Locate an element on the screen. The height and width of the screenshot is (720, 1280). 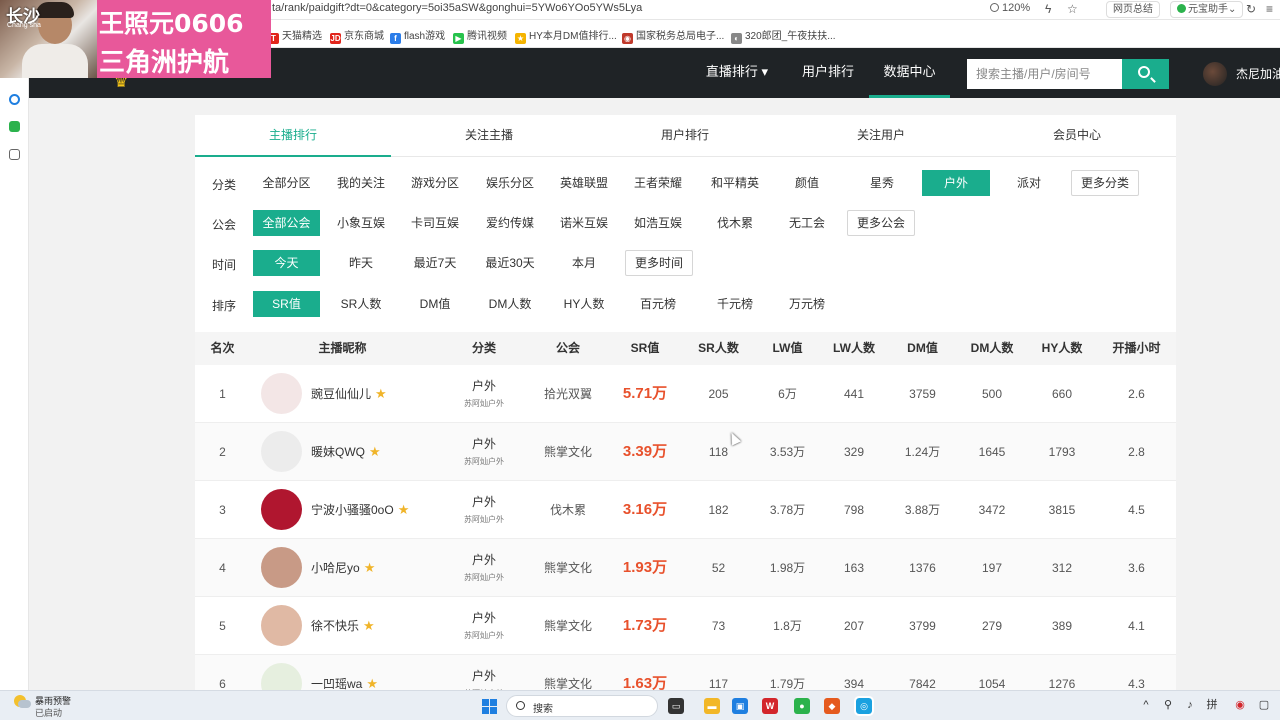
search-input is located at coordinates (1044, 74).